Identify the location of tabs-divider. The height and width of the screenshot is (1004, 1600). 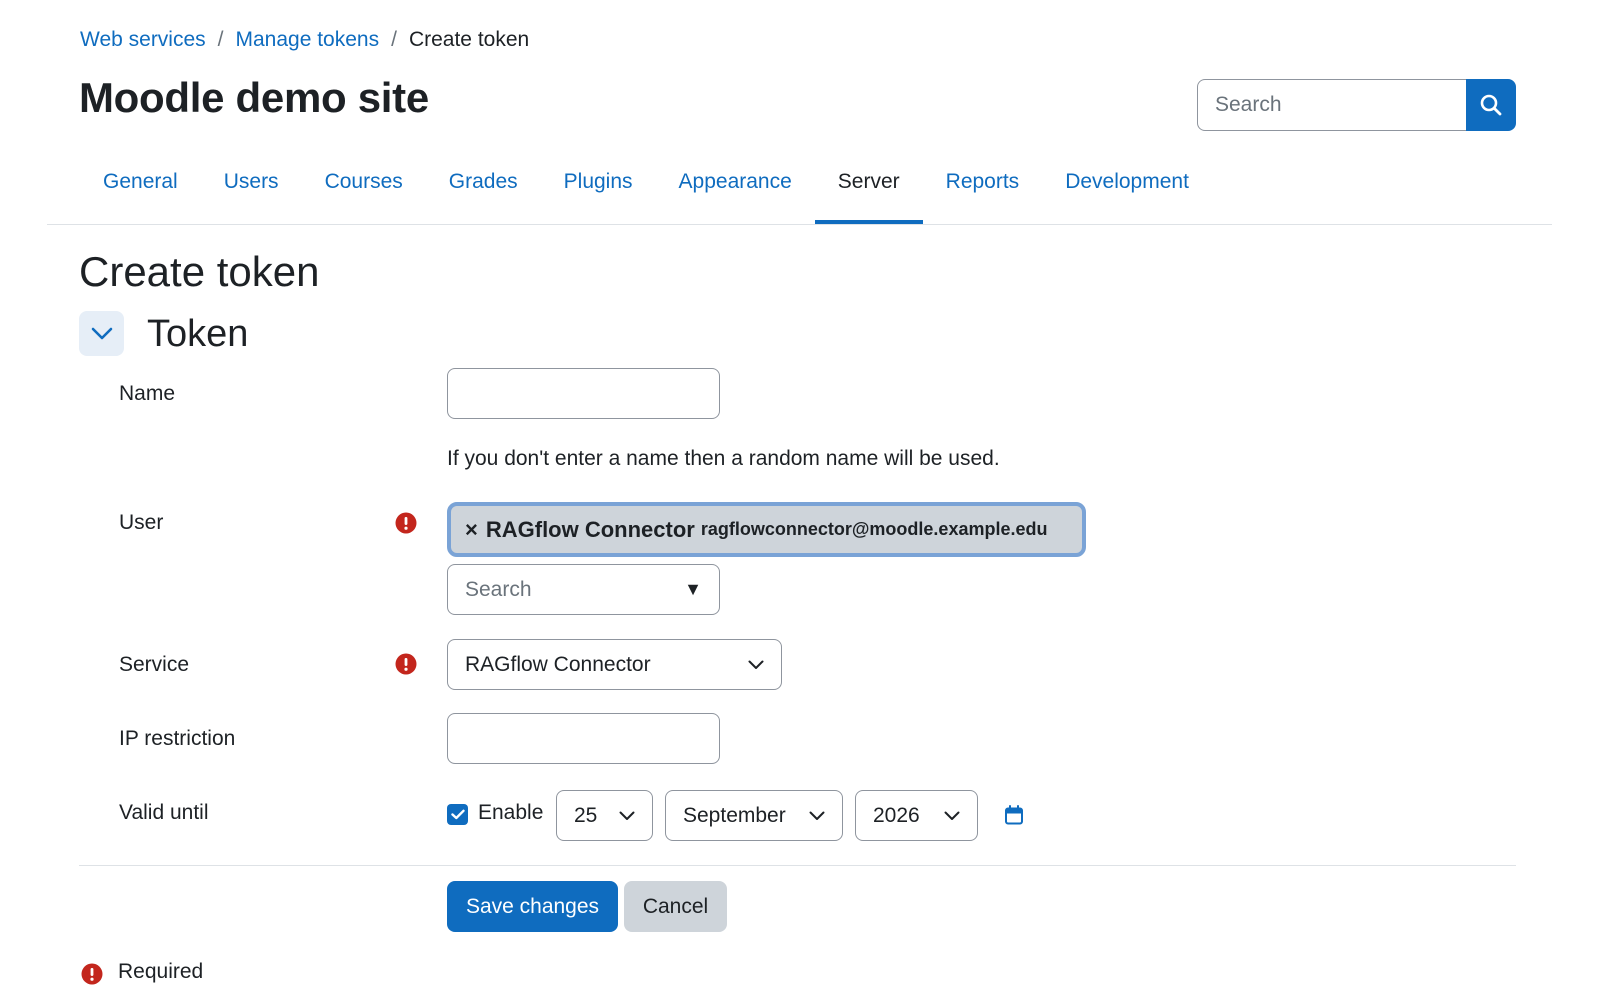
(799, 224).